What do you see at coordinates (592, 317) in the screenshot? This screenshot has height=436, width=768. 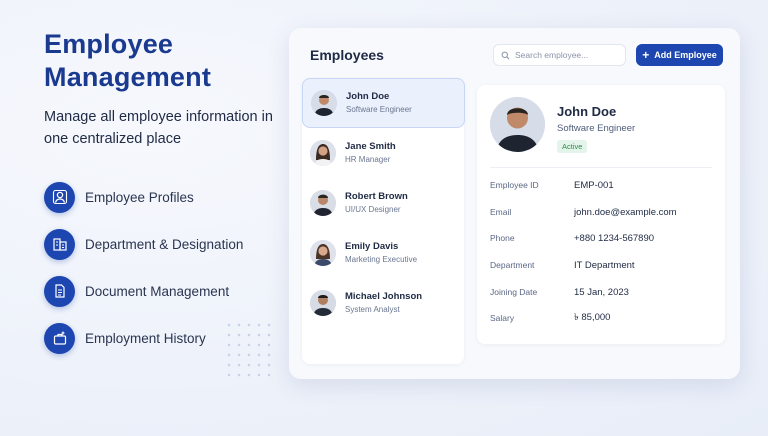 I see `field-value: ৳ 85,000` at bounding box center [592, 317].